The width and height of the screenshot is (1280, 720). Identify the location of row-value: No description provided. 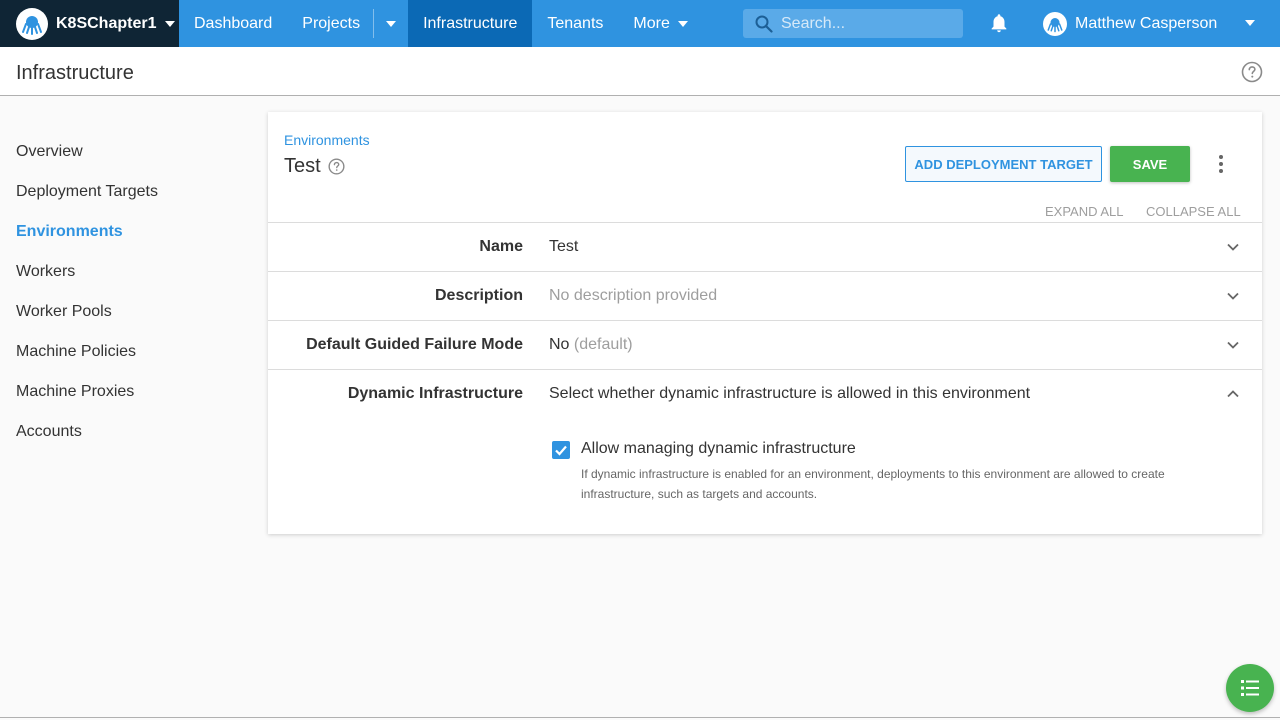
(633, 295).